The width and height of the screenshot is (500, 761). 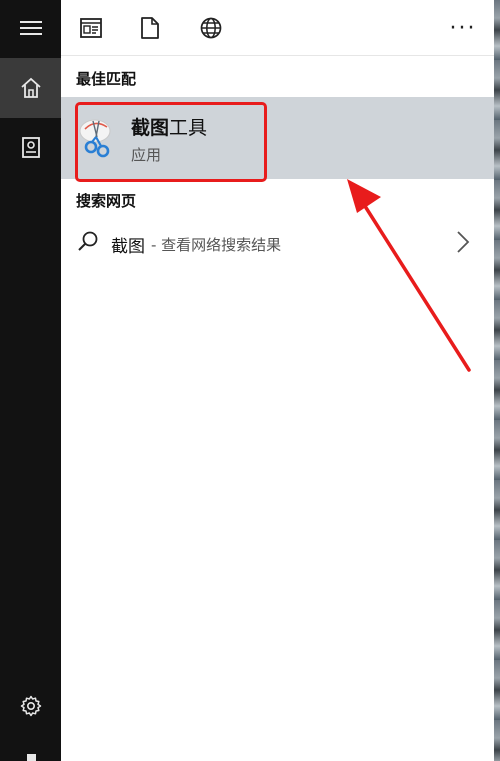 I want to click on web-search-hint: - 查看网络搜索结果, so click(x=216, y=245).